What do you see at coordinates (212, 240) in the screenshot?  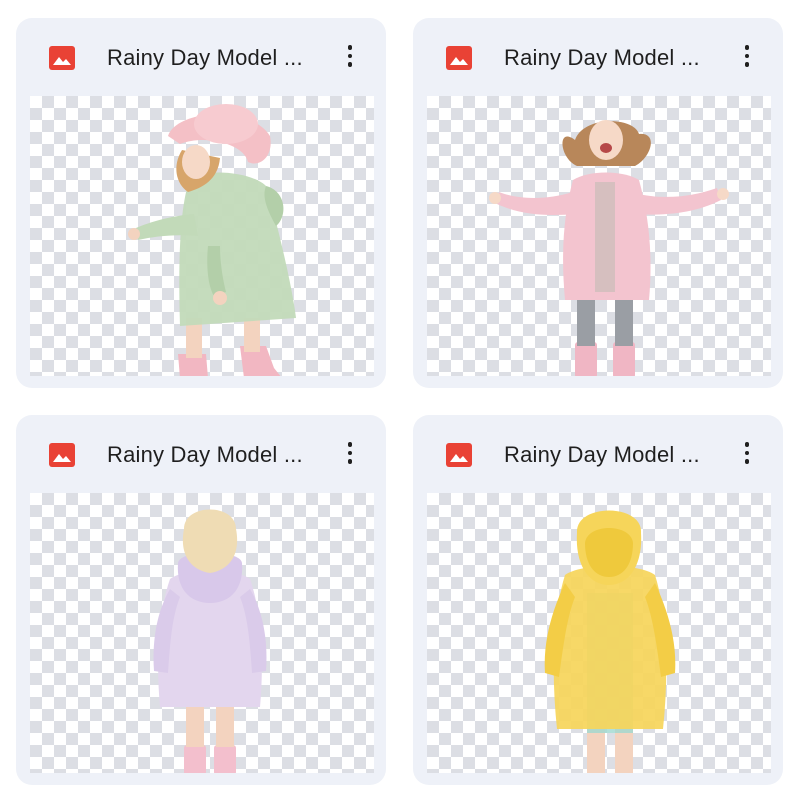 I see `child-green-raincoat-illustration` at bounding box center [212, 240].